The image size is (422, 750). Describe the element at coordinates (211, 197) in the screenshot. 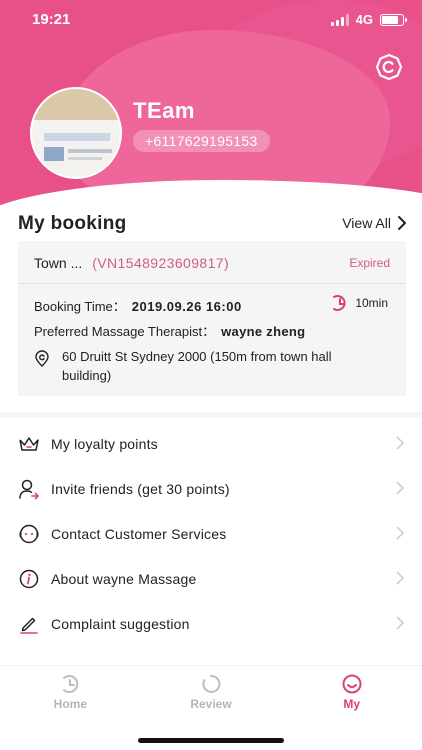

I see `header-wave` at that location.